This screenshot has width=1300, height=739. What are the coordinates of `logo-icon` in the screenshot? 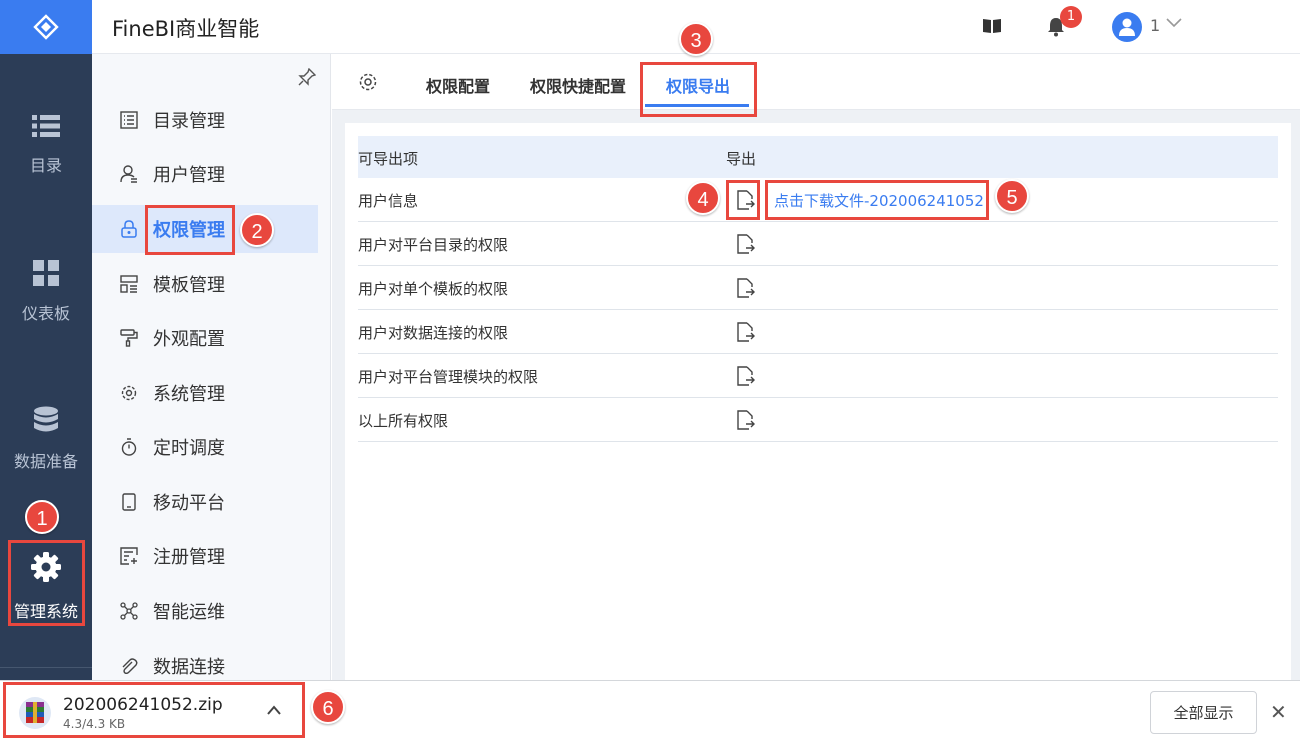 It's located at (46, 27).